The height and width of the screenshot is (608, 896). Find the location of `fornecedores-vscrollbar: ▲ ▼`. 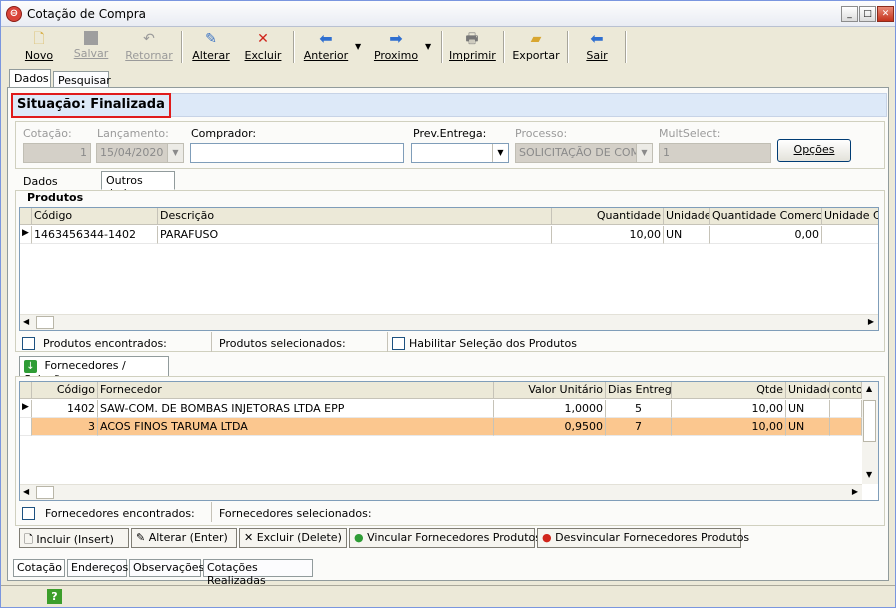

fornecedores-vscrollbar: ▲ ▼ is located at coordinates (870, 433).